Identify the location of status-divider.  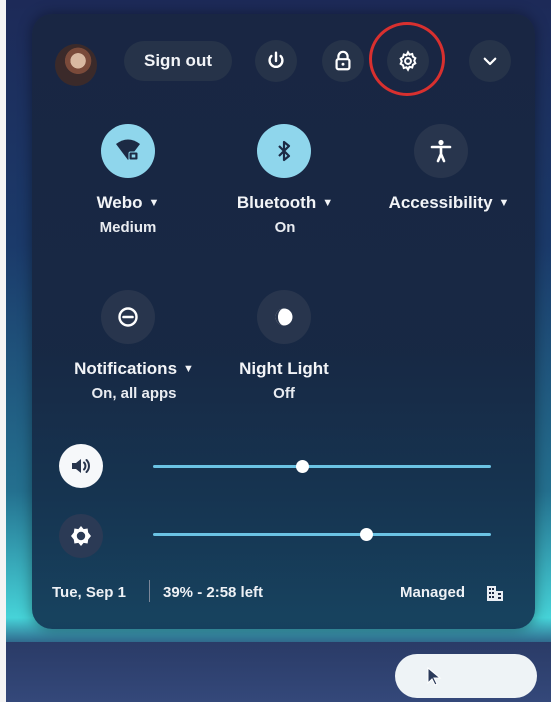
(149, 591).